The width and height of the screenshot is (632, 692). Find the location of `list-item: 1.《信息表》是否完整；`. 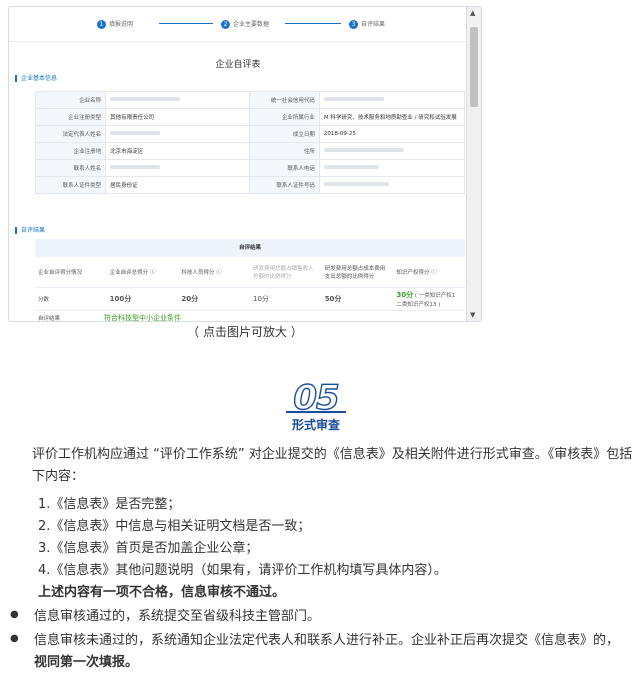

list-item: 1.《信息表》是否完整； is located at coordinates (109, 504).